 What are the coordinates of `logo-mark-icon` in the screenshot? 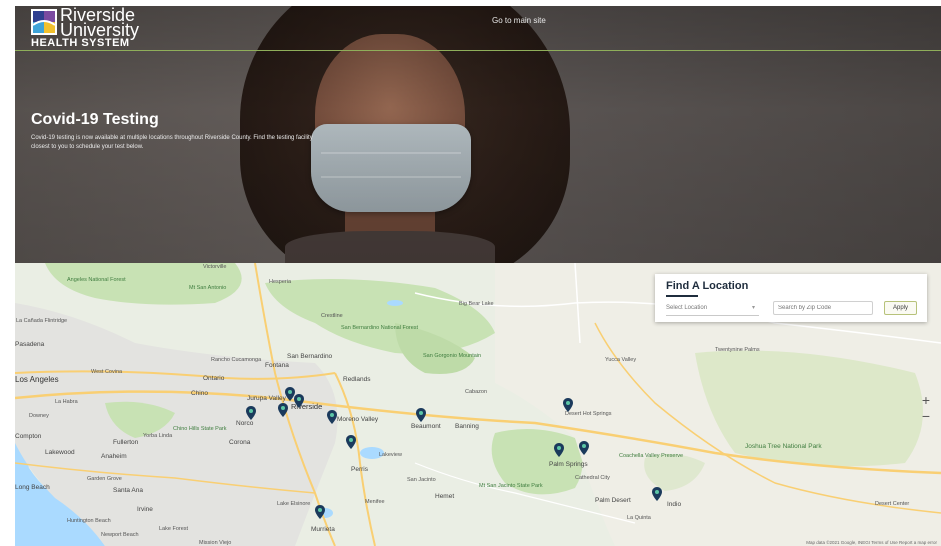 It's located at (44, 22).